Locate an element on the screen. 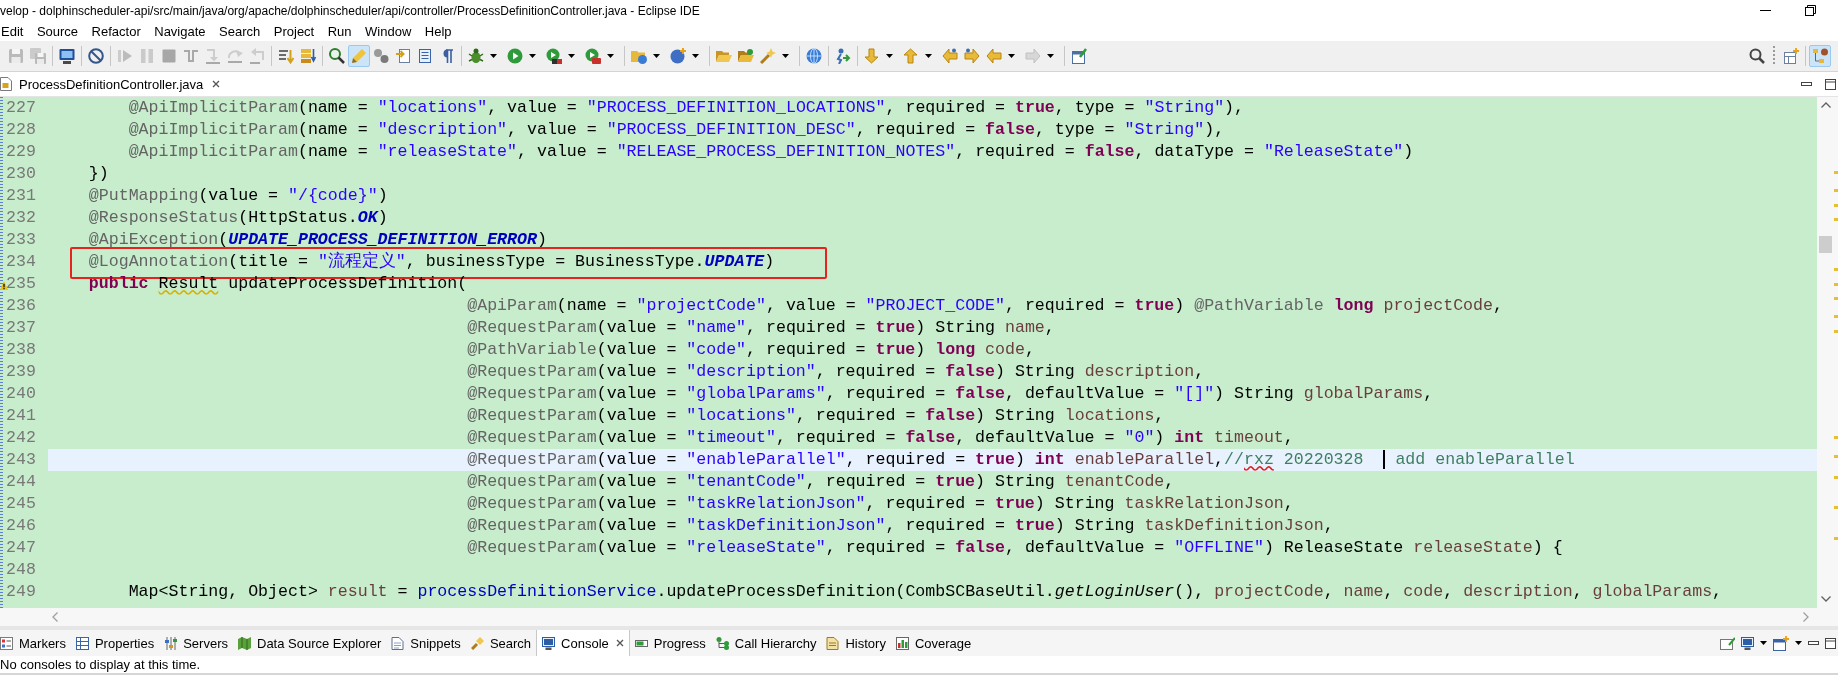  window-pencil-icon is located at coordinates (1727, 643).